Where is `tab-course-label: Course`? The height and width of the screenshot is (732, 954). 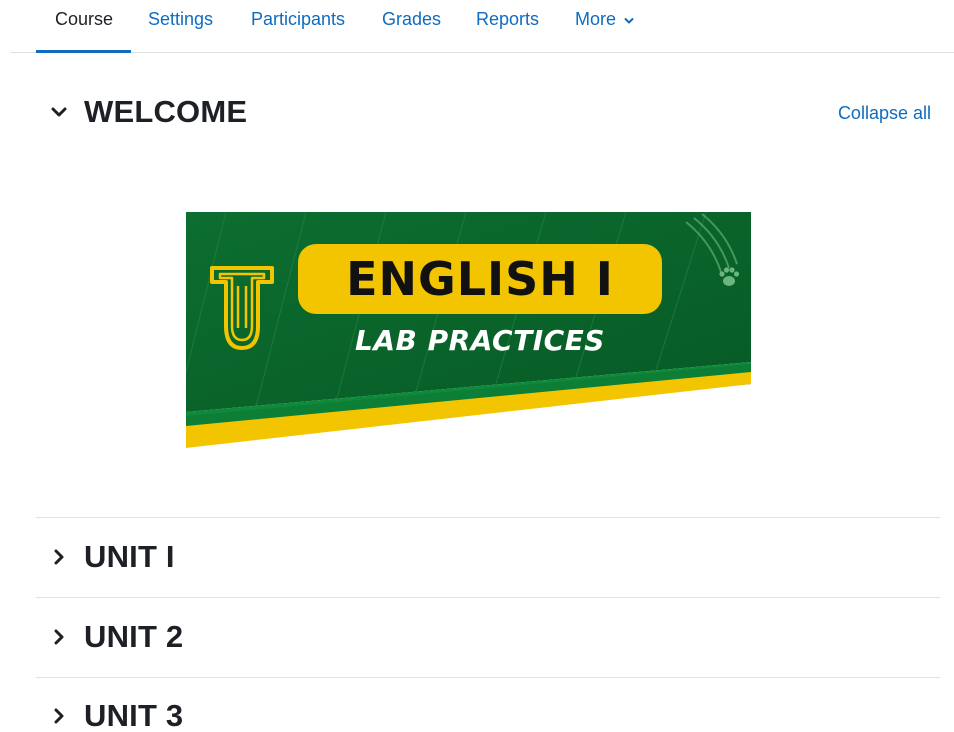 tab-course-label: Course is located at coordinates (84, 19).